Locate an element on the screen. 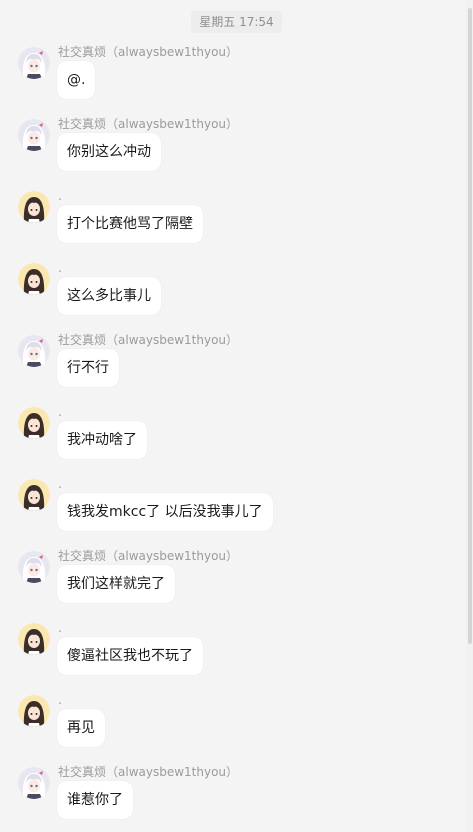 Image resolution: width=473 pixels, height=832 pixels. scrollbar-thumb is located at coordinates (470, 326).